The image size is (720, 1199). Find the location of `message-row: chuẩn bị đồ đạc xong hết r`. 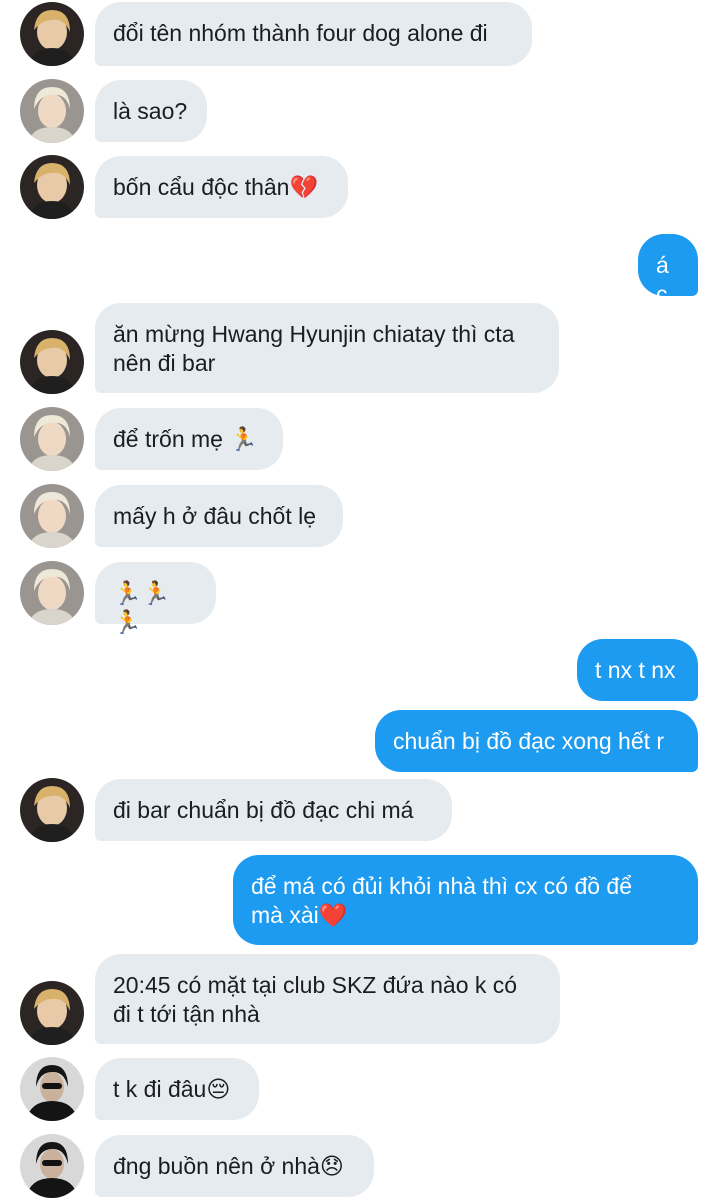

message-row: chuẩn bị đồ đạc xong hết r is located at coordinates (360, 741).